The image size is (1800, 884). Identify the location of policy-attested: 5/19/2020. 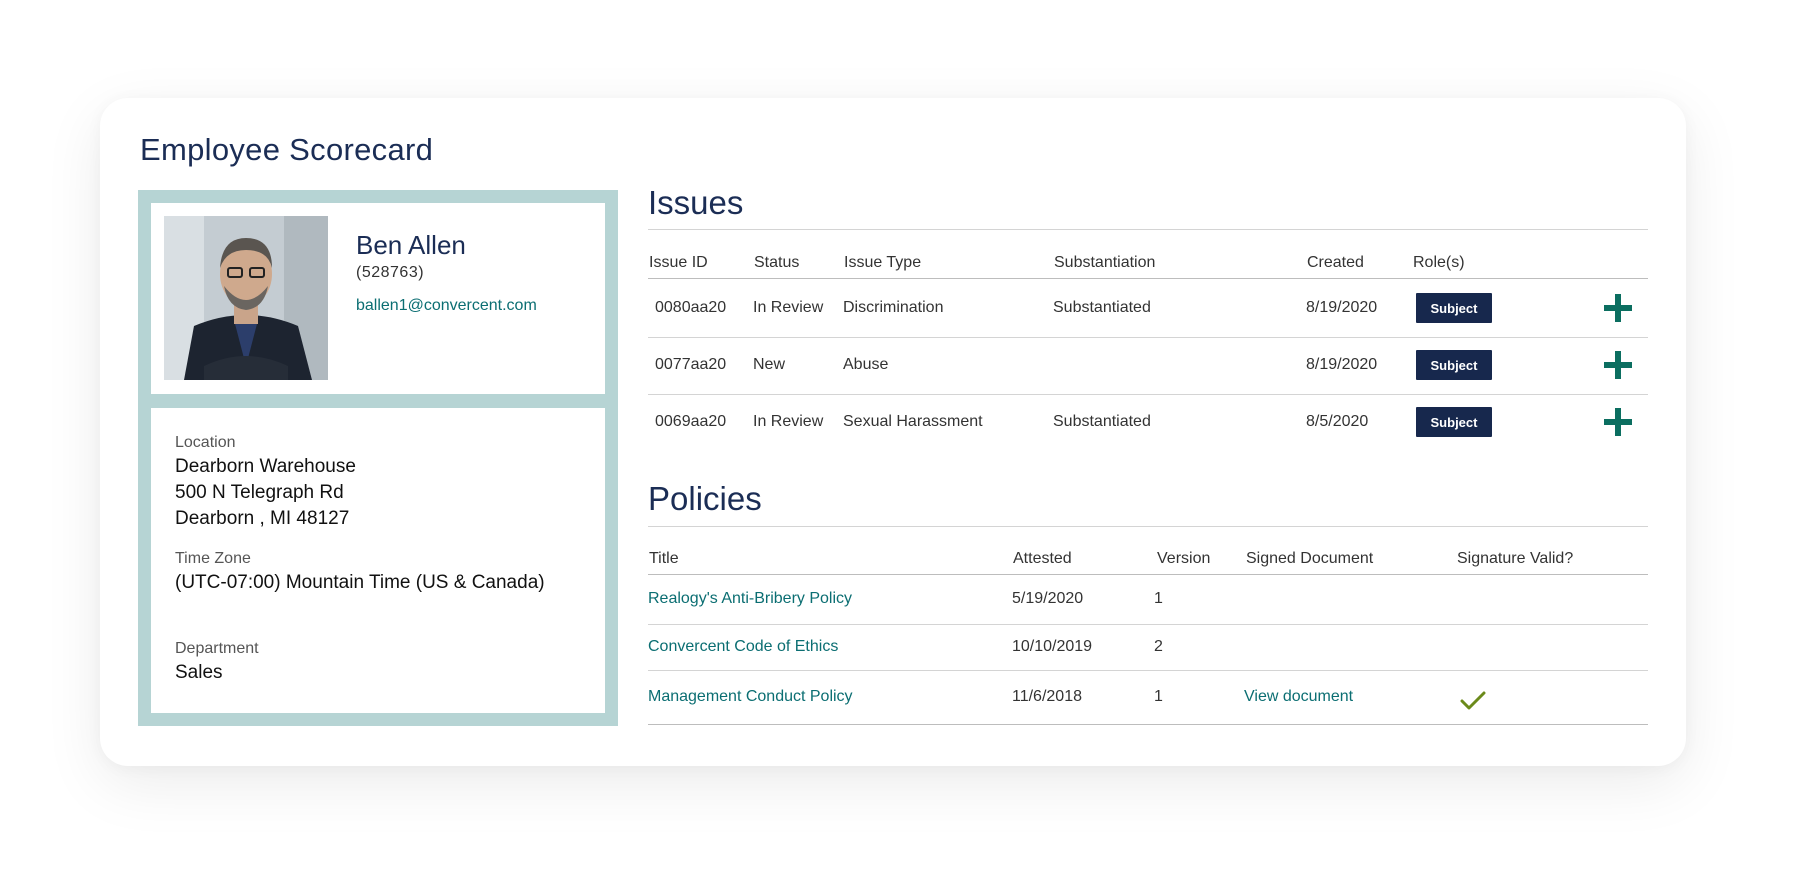
(1048, 598).